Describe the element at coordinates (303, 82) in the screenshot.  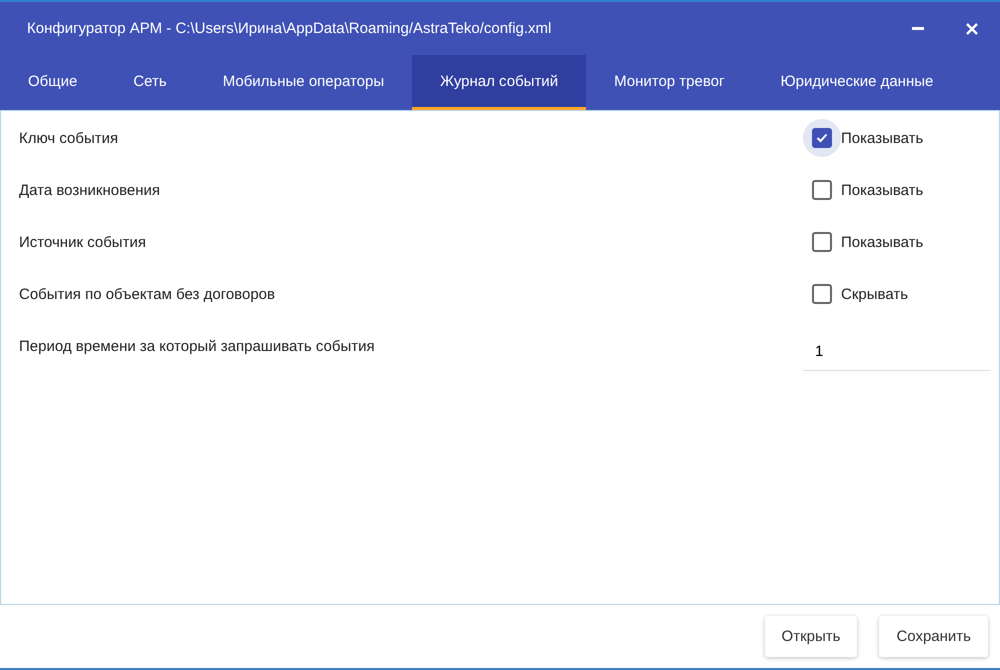
I see `tab: Мобильные операторы` at that location.